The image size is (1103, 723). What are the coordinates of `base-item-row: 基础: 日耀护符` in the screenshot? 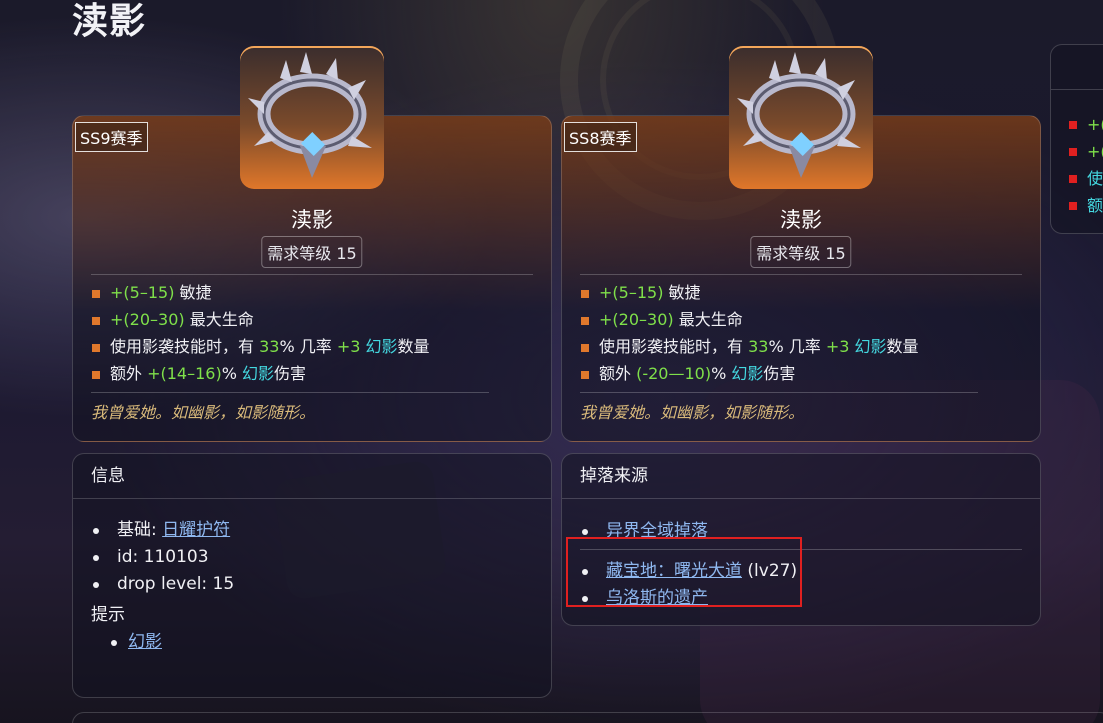 It's located at (321, 530).